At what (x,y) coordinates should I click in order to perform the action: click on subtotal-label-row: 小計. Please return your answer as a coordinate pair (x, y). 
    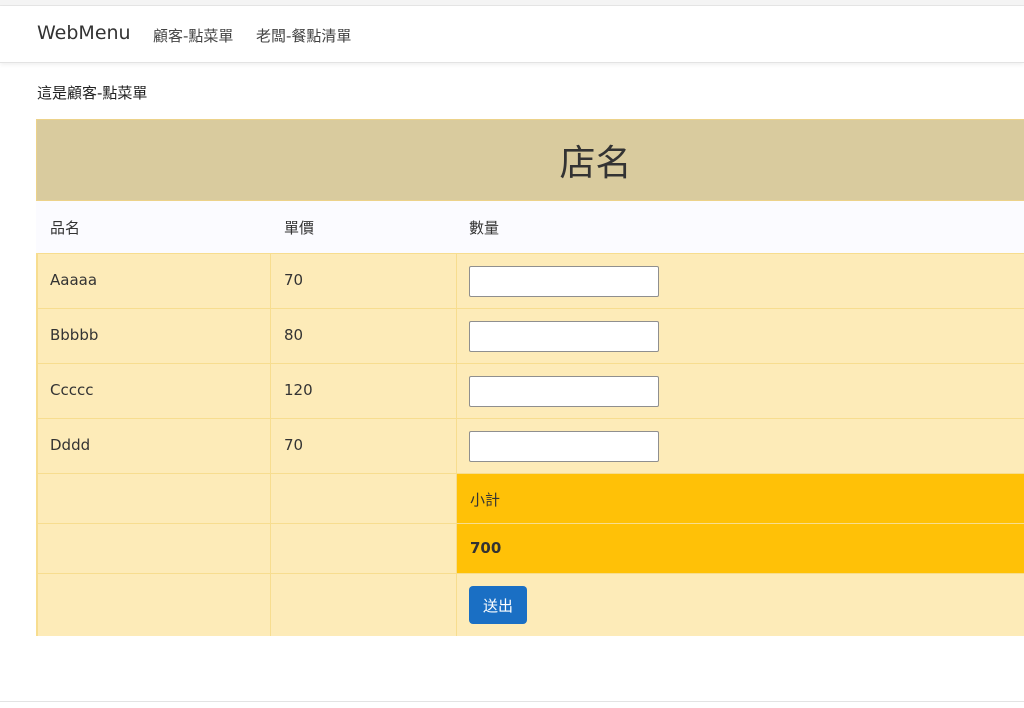
    Looking at the image, I should click on (530, 498).